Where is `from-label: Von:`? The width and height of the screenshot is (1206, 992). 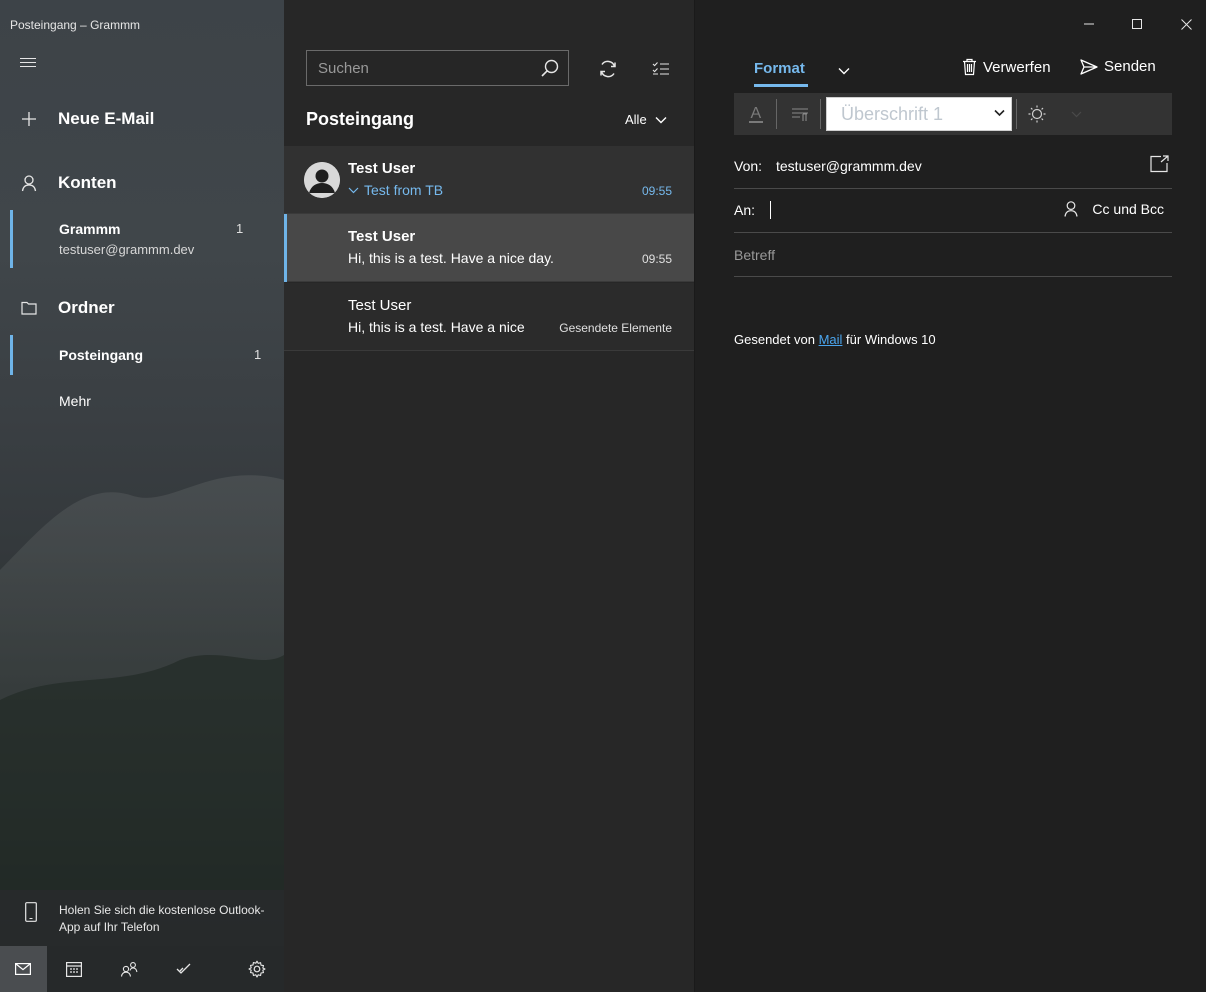 from-label: Von: is located at coordinates (748, 166).